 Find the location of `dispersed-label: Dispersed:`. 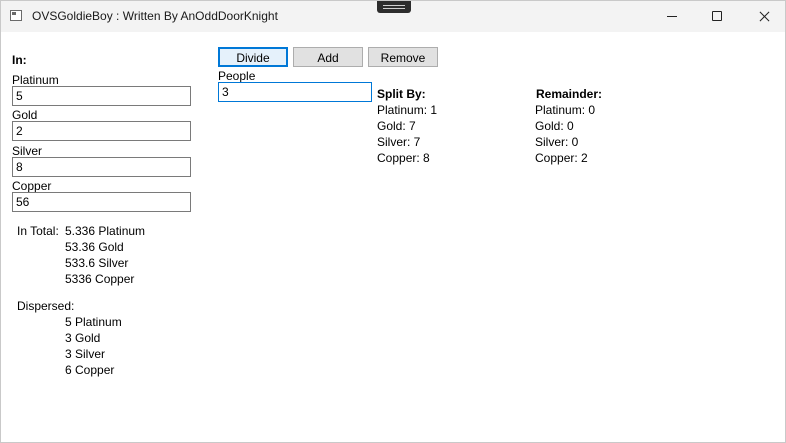

dispersed-label: Dispersed: is located at coordinates (46, 306).